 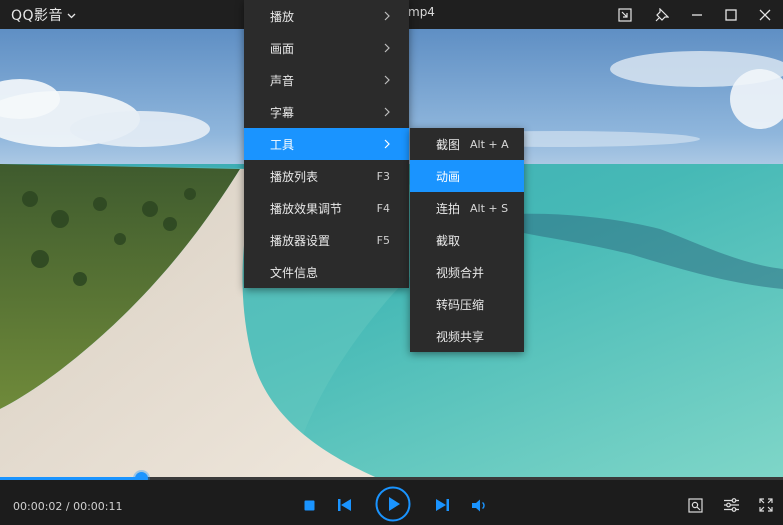 I want to click on stop-icon, so click(x=309, y=505).